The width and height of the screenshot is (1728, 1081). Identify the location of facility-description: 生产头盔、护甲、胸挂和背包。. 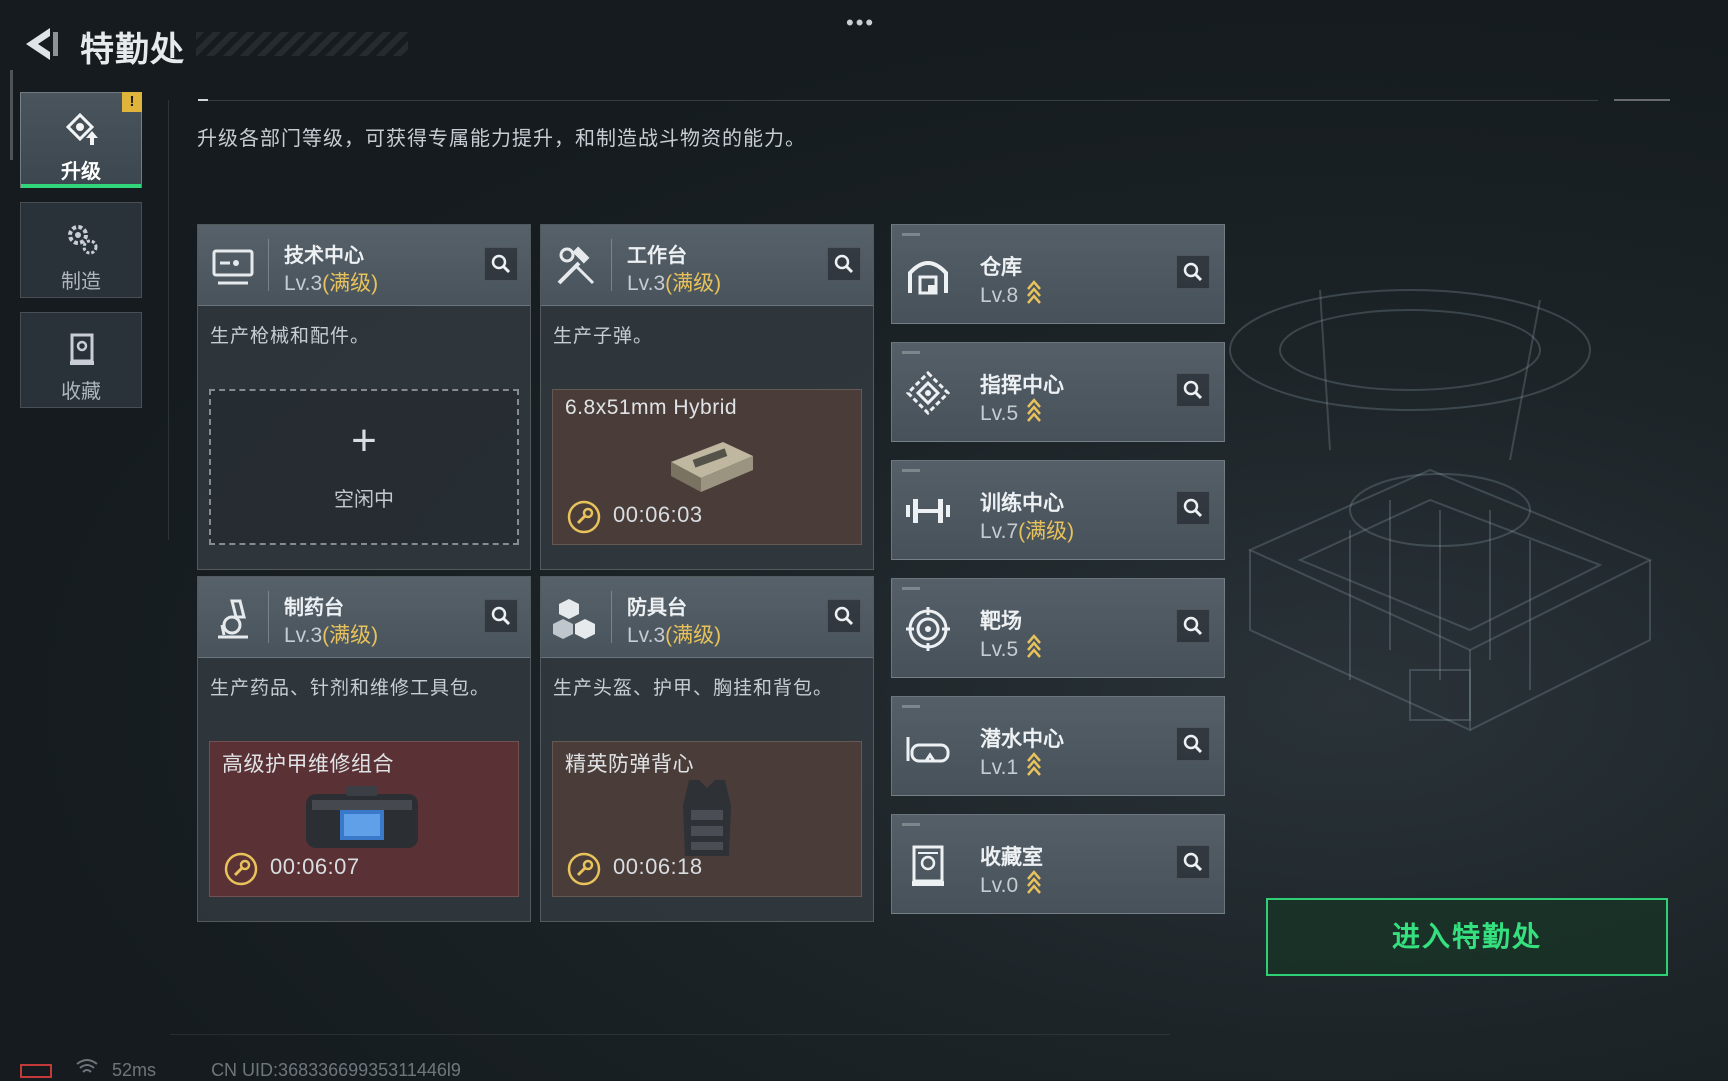
(693, 688).